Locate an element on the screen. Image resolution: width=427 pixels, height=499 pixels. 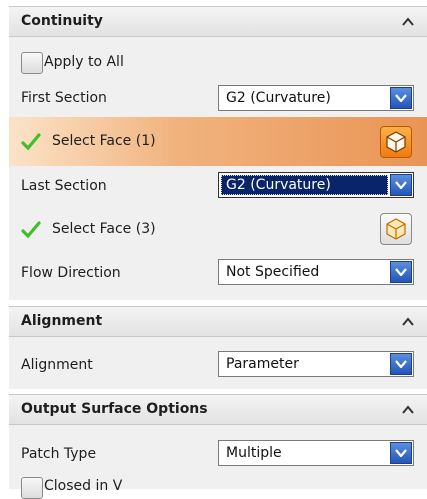
closed-in-v-label: Closed in V is located at coordinates (83, 486).